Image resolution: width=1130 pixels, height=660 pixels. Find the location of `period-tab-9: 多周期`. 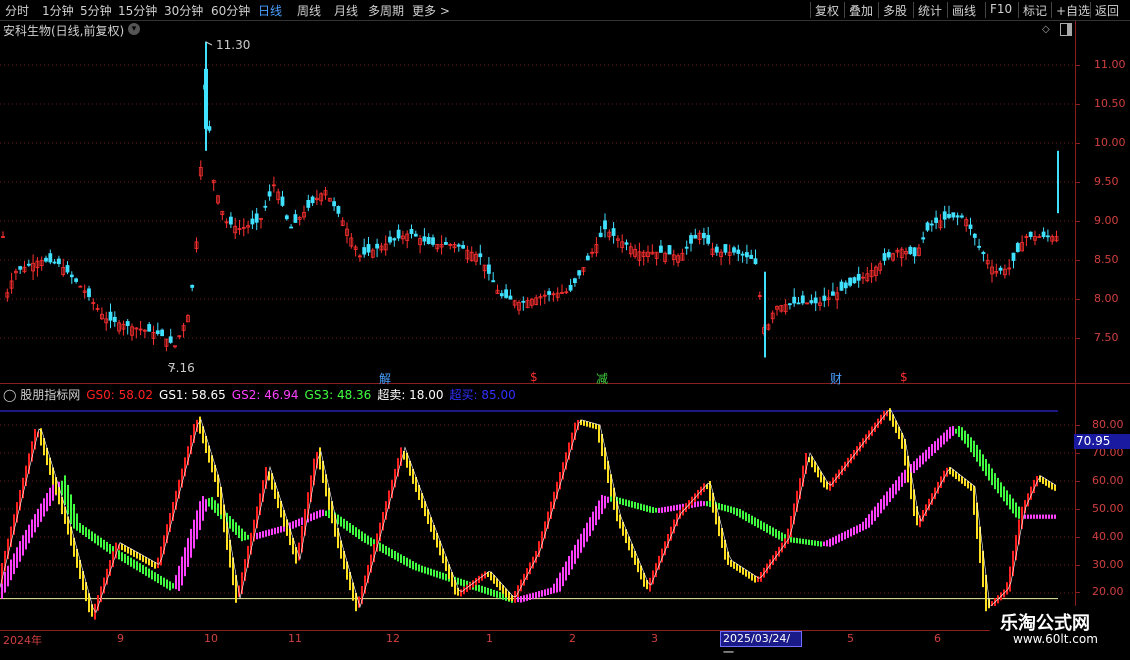

period-tab-9: 多周期 is located at coordinates (386, 10).